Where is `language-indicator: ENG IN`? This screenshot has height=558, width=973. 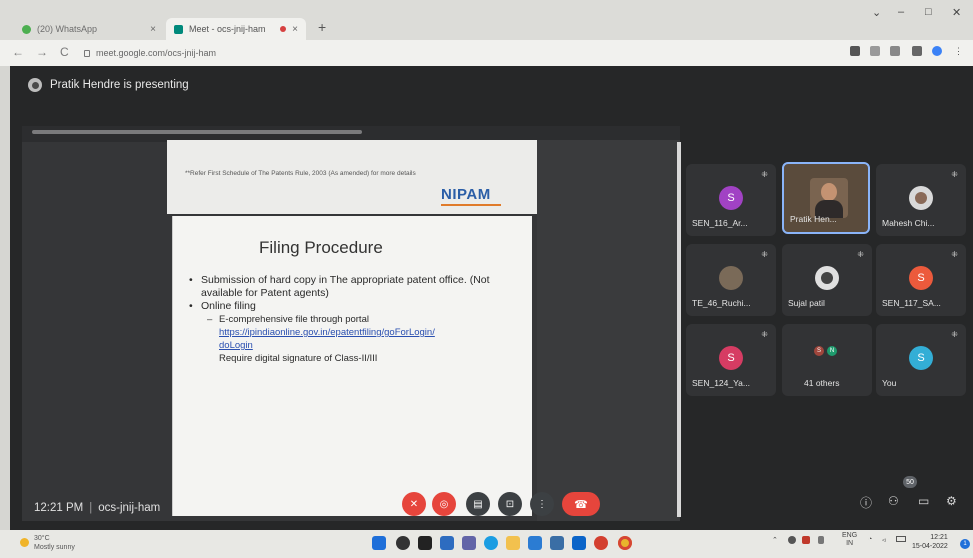
language-indicator: ENG IN is located at coordinates (849, 540).